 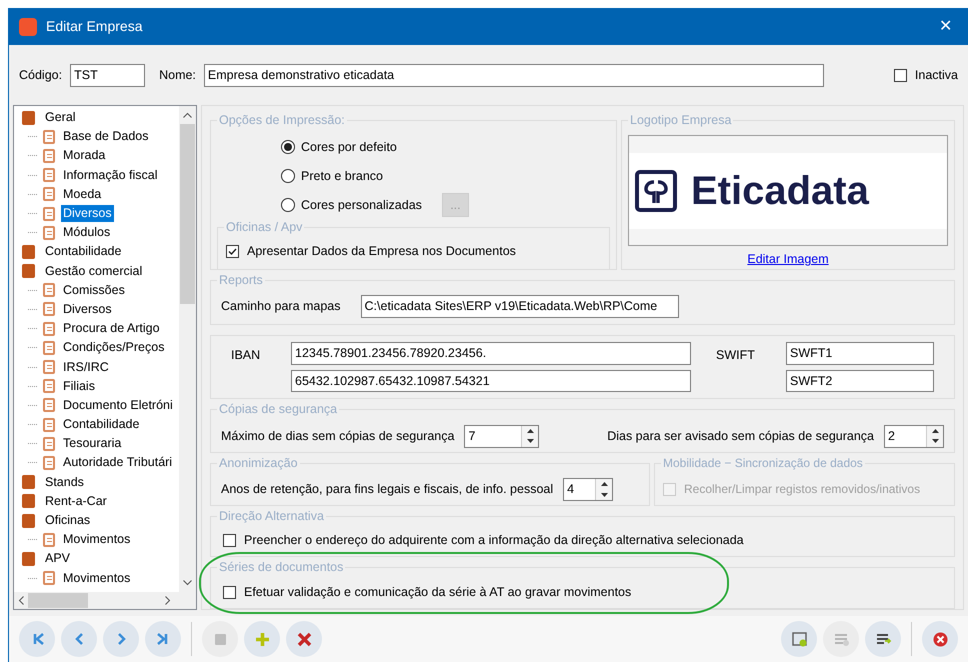 I want to click on text-field: SWFT2, so click(x=860, y=381).